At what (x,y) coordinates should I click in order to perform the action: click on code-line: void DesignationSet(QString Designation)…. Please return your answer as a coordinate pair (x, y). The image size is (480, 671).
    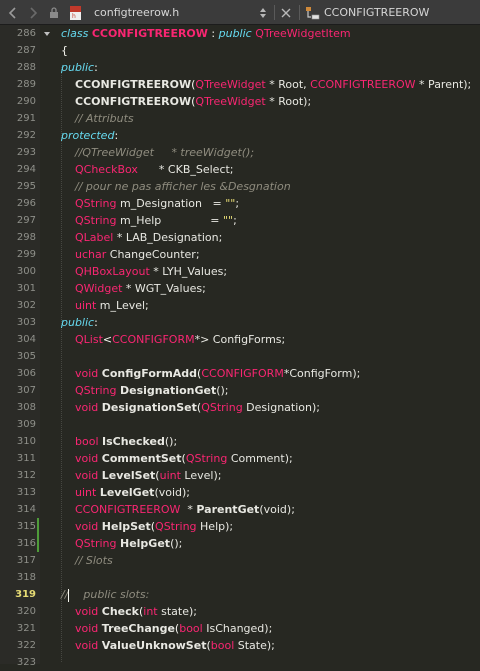
    Looking at the image, I should click on (190, 407).